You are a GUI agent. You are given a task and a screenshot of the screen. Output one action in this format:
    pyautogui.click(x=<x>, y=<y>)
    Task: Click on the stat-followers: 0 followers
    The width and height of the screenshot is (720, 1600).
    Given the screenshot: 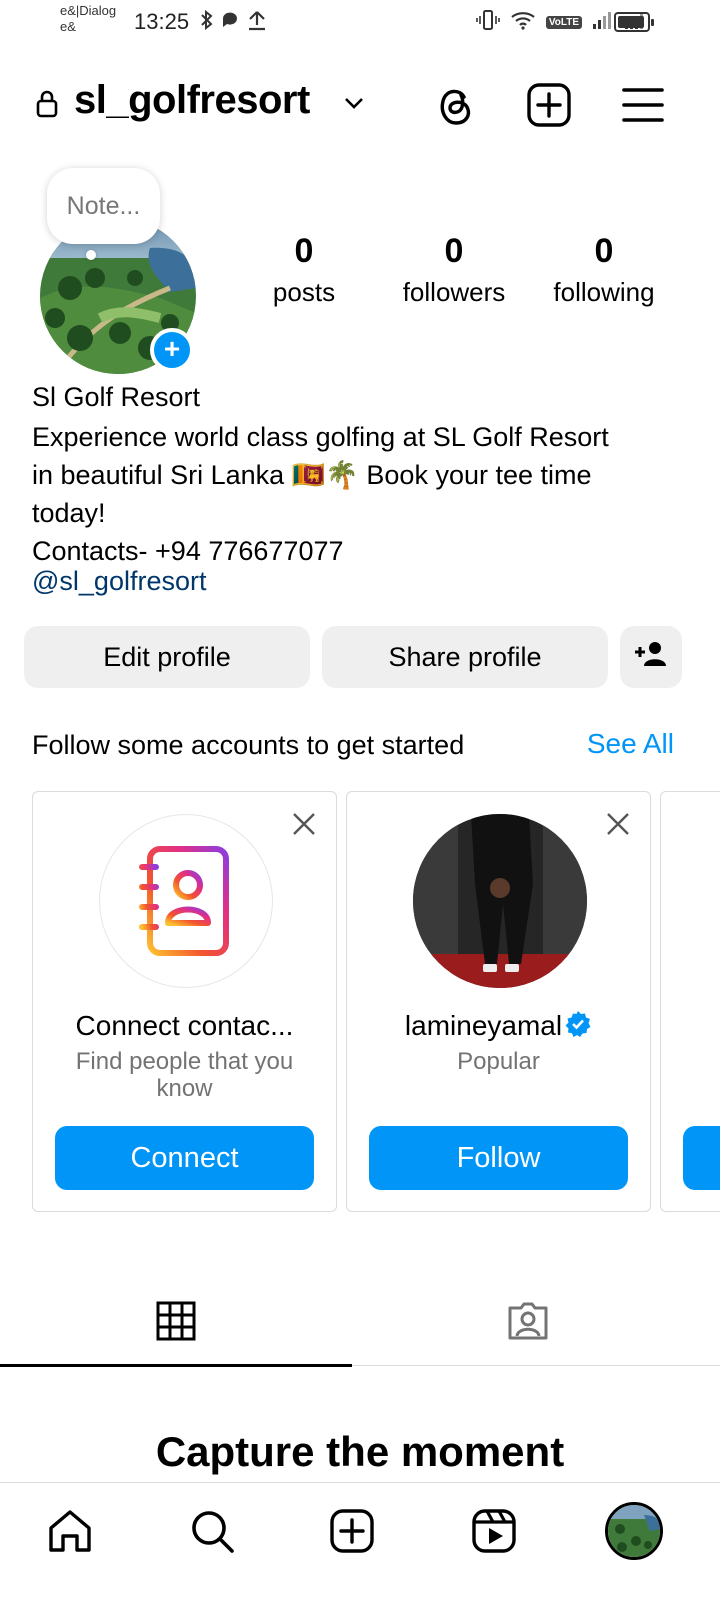 What is the action you would take?
    pyautogui.click(x=454, y=270)
    